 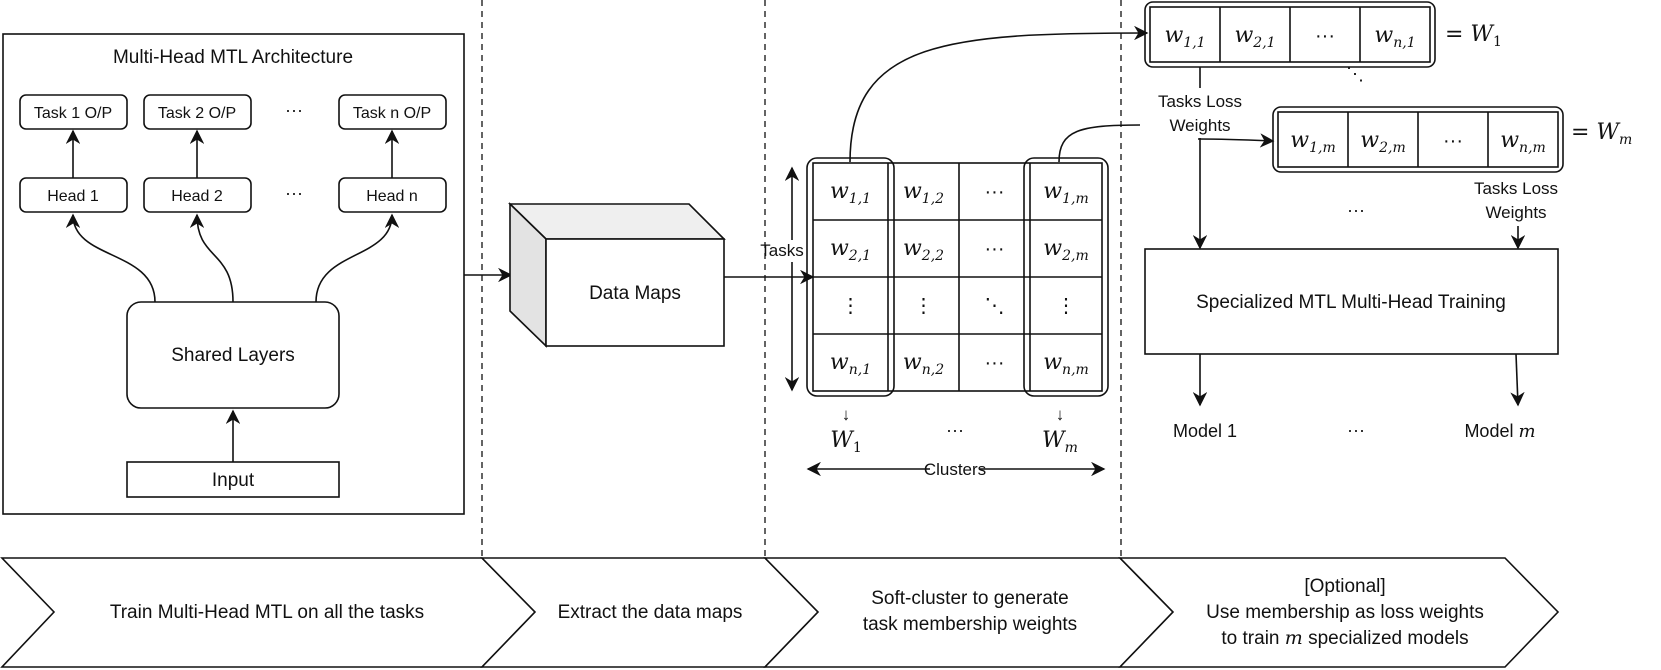 I want to click on vector-w1-equals: = W1, so click(x=1473, y=36).